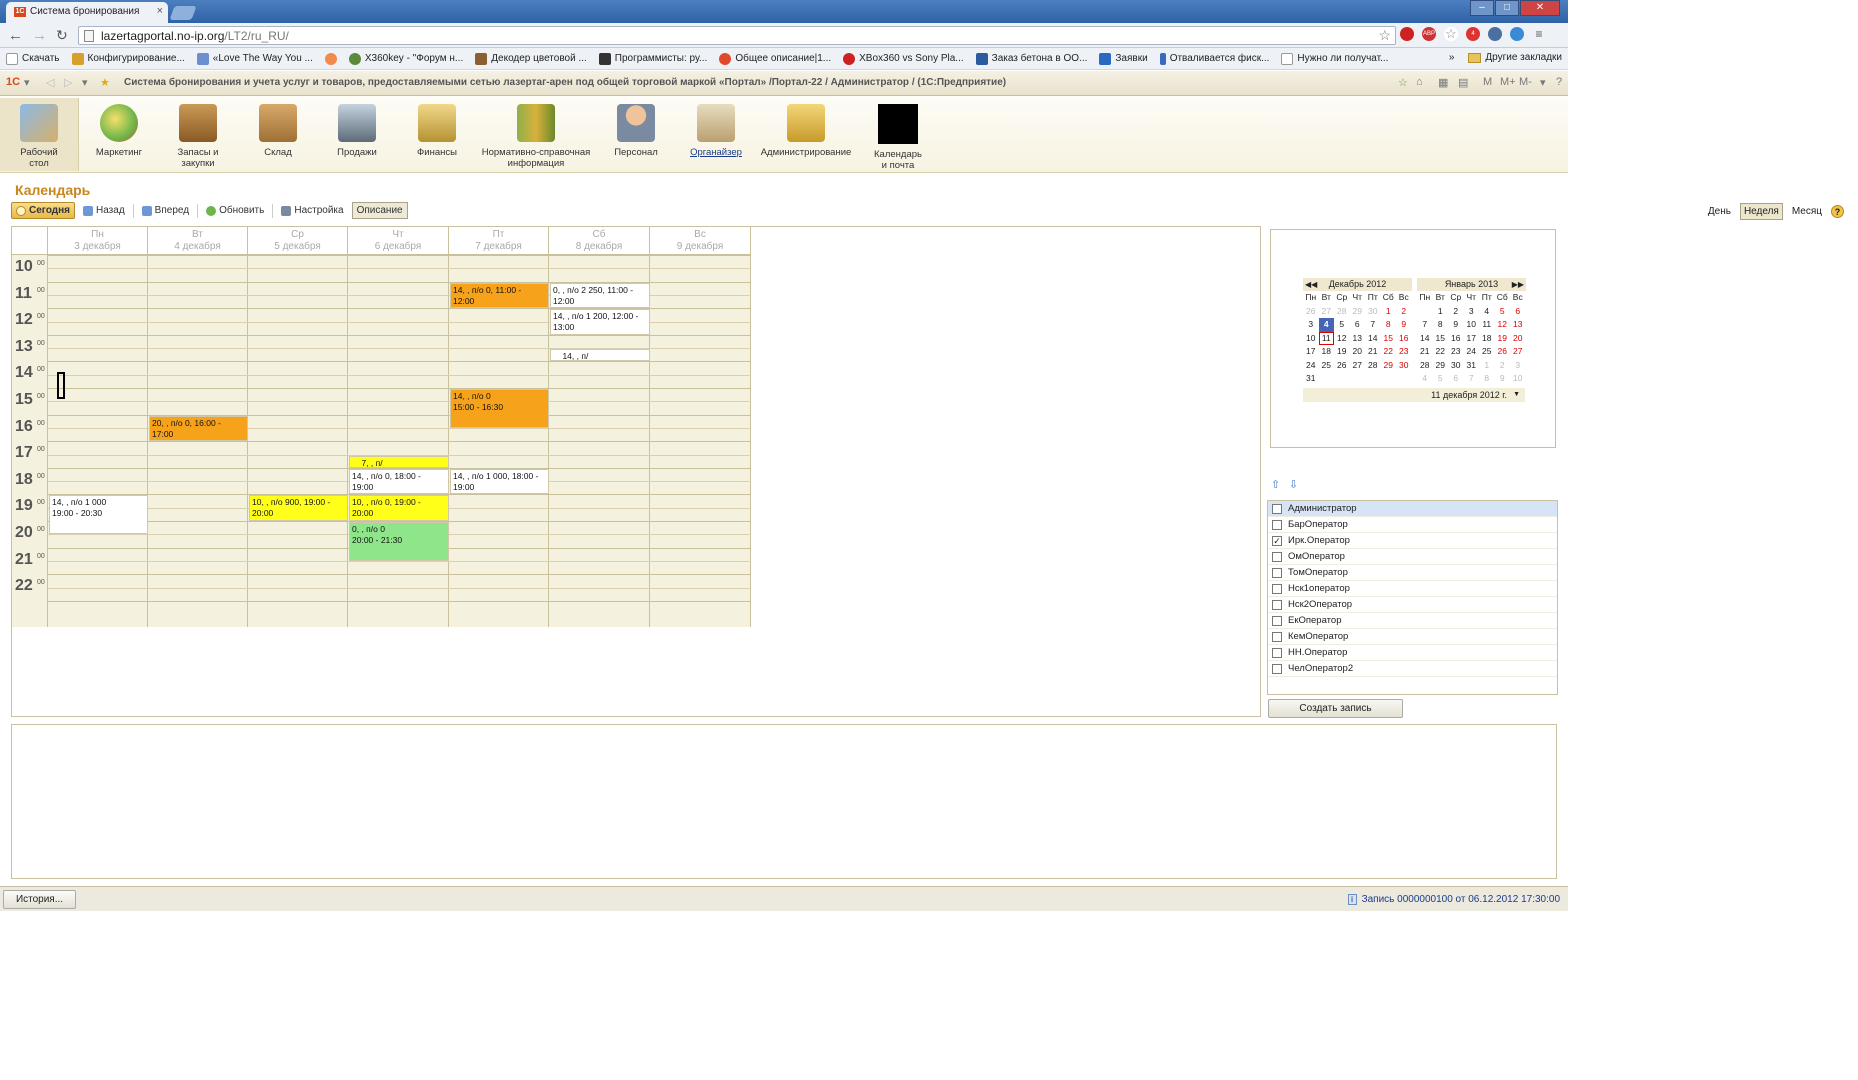 The height and width of the screenshot is (1080, 1858). What do you see at coordinates (330, 58) in the screenshot?
I see `bookmark-item` at bounding box center [330, 58].